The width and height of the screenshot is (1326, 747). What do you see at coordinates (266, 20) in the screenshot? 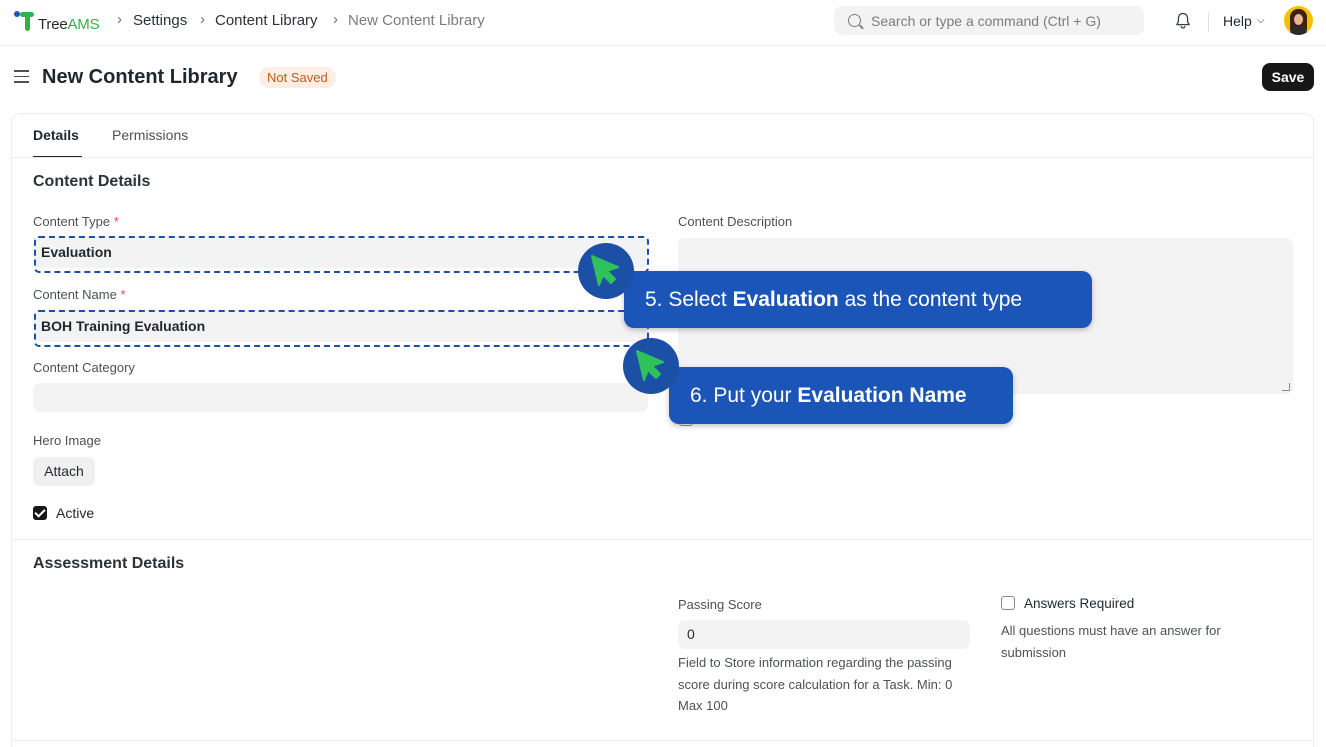
I see `breadcrumb-content-library: Content Library` at bounding box center [266, 20].